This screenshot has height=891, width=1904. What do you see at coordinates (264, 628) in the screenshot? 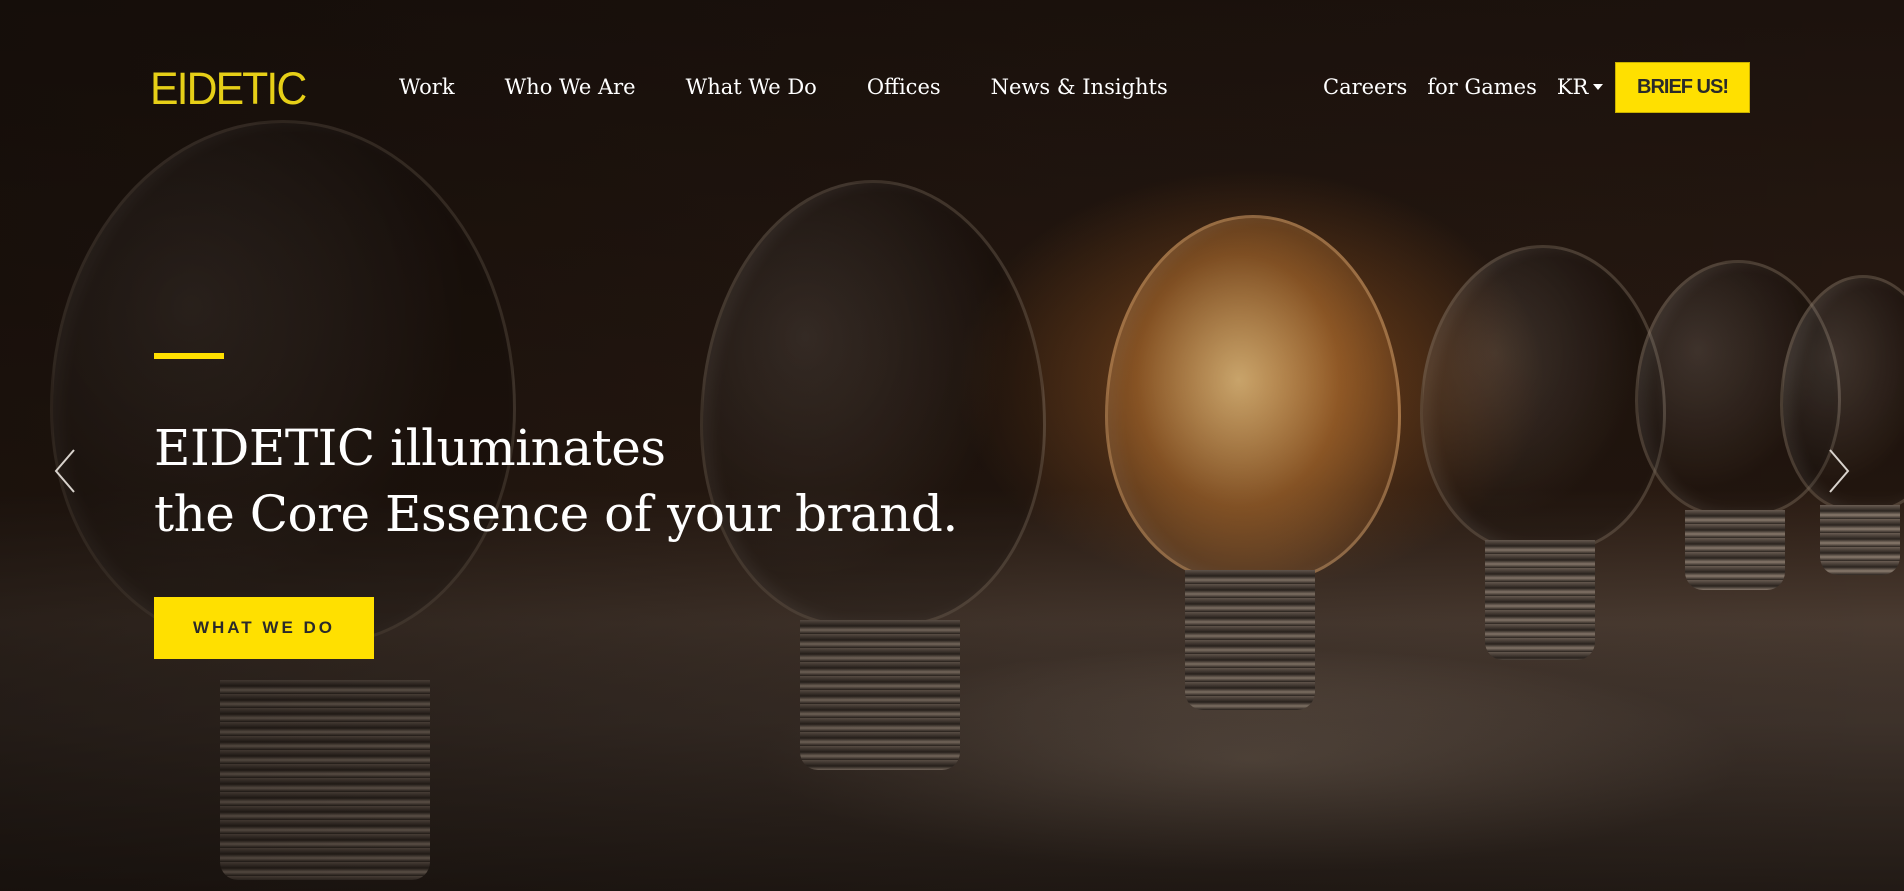
I see `what-we-do-button: WHAT WE DO` at bounding box center [264, 628].